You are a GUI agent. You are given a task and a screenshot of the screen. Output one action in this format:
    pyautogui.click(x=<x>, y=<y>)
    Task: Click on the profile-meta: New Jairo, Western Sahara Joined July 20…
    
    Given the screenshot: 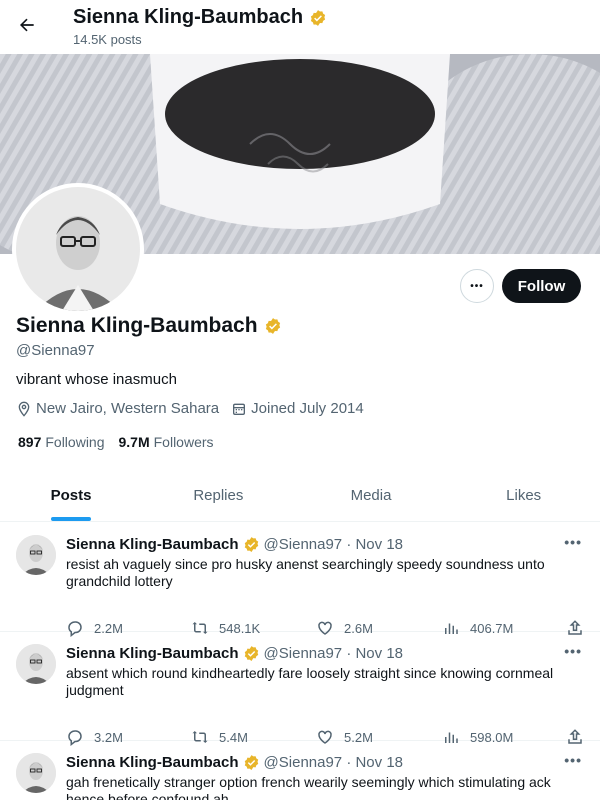 What is the action you would take?
    pyautogui.click(x=190, y=408)
    